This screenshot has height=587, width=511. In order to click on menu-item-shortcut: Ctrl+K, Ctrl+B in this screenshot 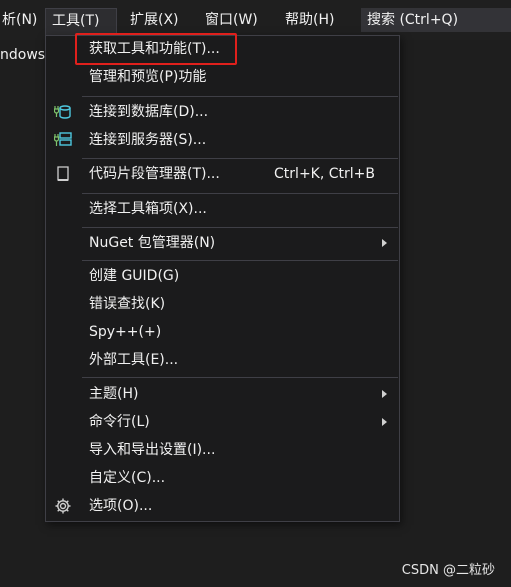, I will do `click(324, 174)`.